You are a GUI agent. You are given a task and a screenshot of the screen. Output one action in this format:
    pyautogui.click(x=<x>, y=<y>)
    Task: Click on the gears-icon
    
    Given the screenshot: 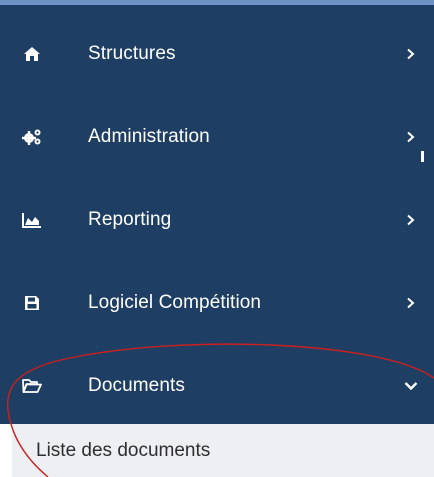 What is the action you would take?
    pyautogui.click(x=32, y=137)
    